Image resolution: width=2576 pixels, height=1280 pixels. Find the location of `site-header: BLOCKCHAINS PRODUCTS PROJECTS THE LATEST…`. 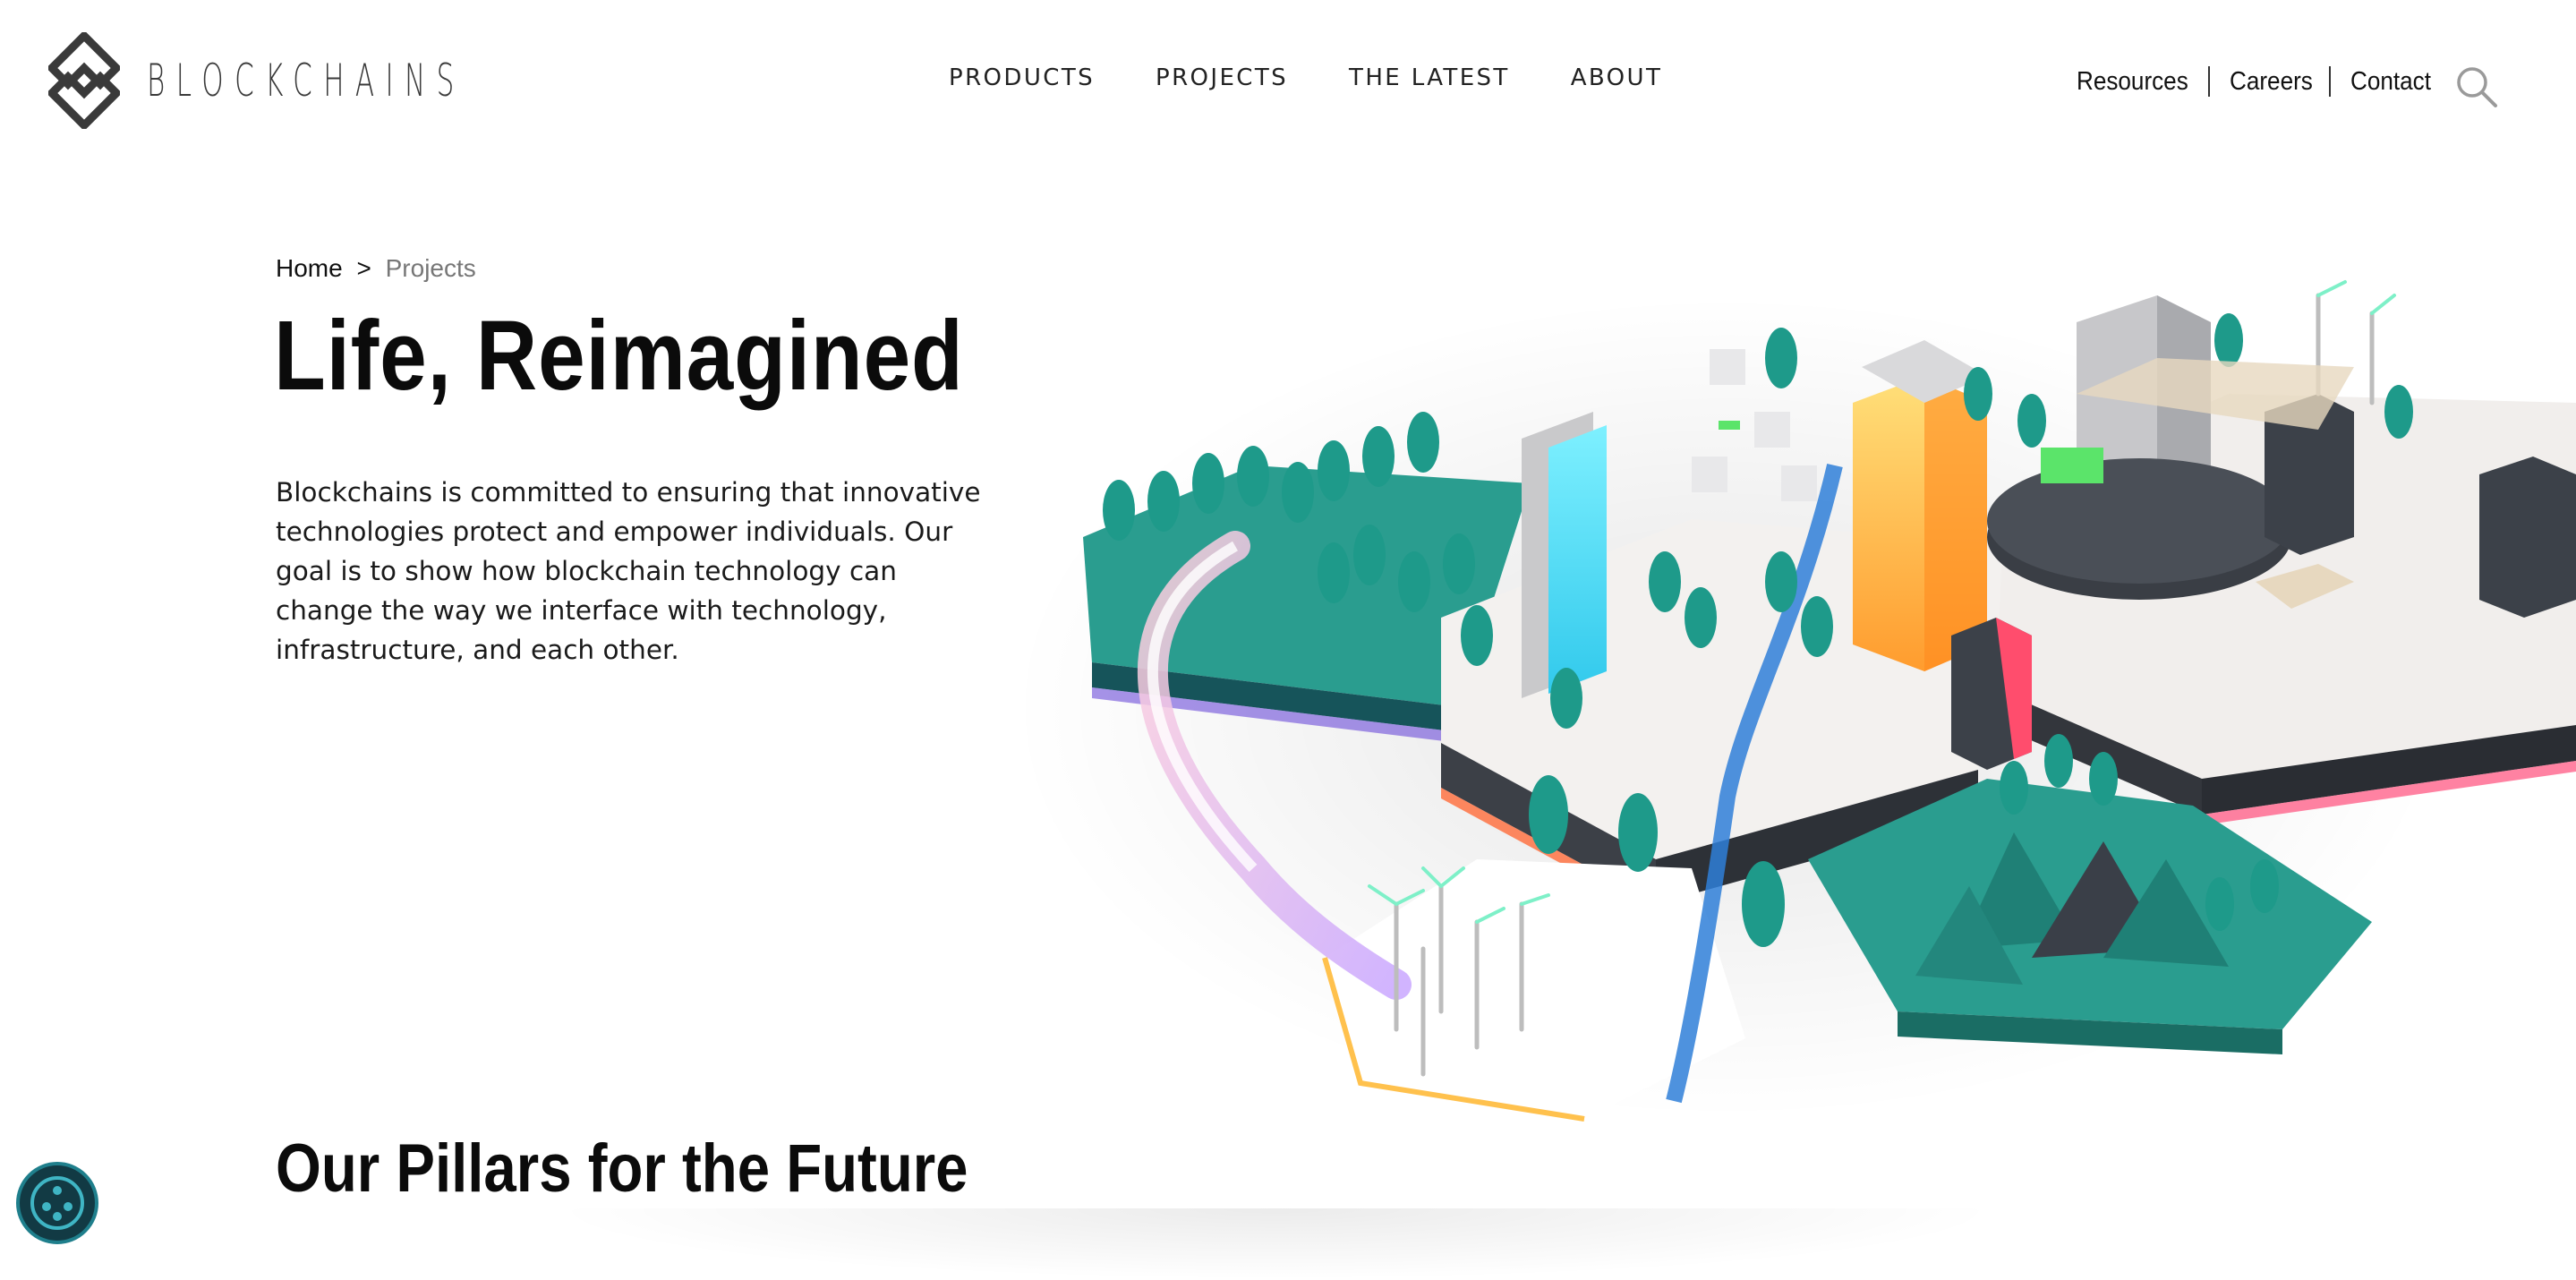

site-header: BLOCKCHAINS PRODUCTS PROJECTS THE LATEST… is located at coordinates (1288, 85).